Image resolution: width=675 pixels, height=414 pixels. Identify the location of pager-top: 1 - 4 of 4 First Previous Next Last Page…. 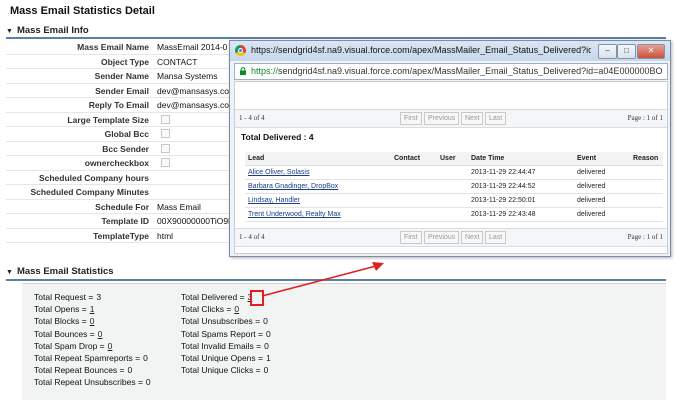
(451, 118).